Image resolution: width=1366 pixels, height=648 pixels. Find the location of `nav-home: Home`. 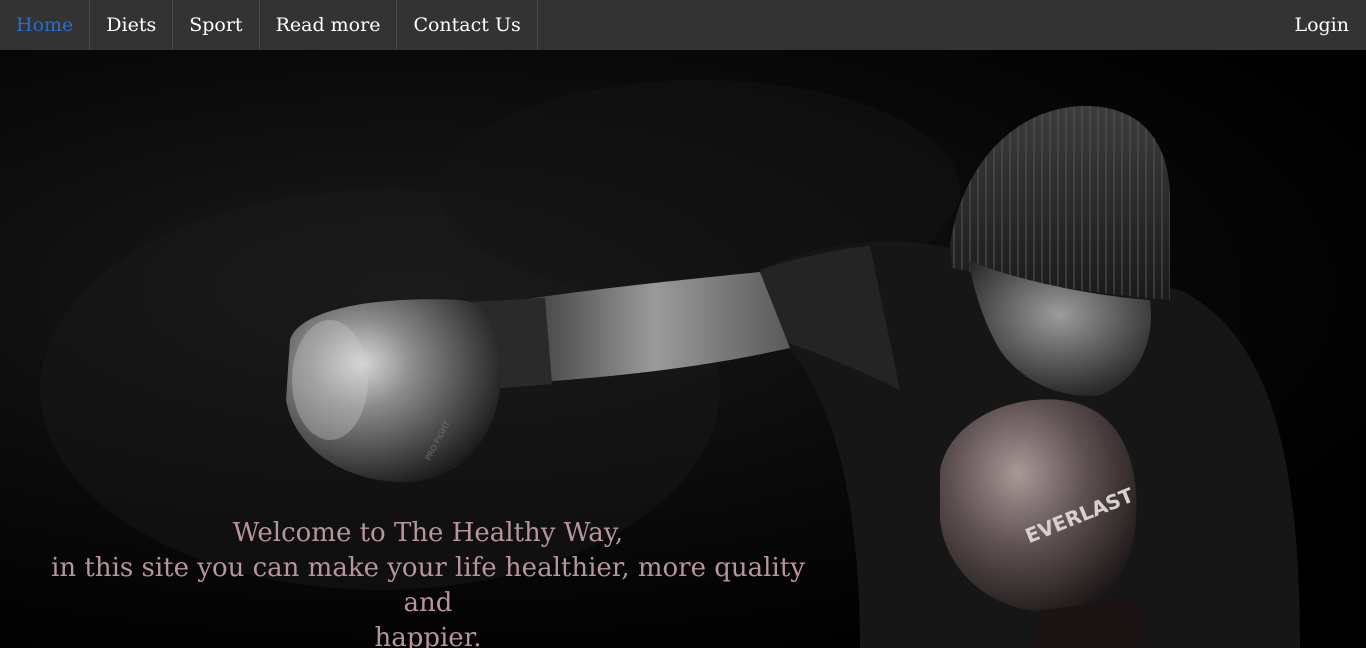

nav-home: Home is located at coordinates (45, 25).